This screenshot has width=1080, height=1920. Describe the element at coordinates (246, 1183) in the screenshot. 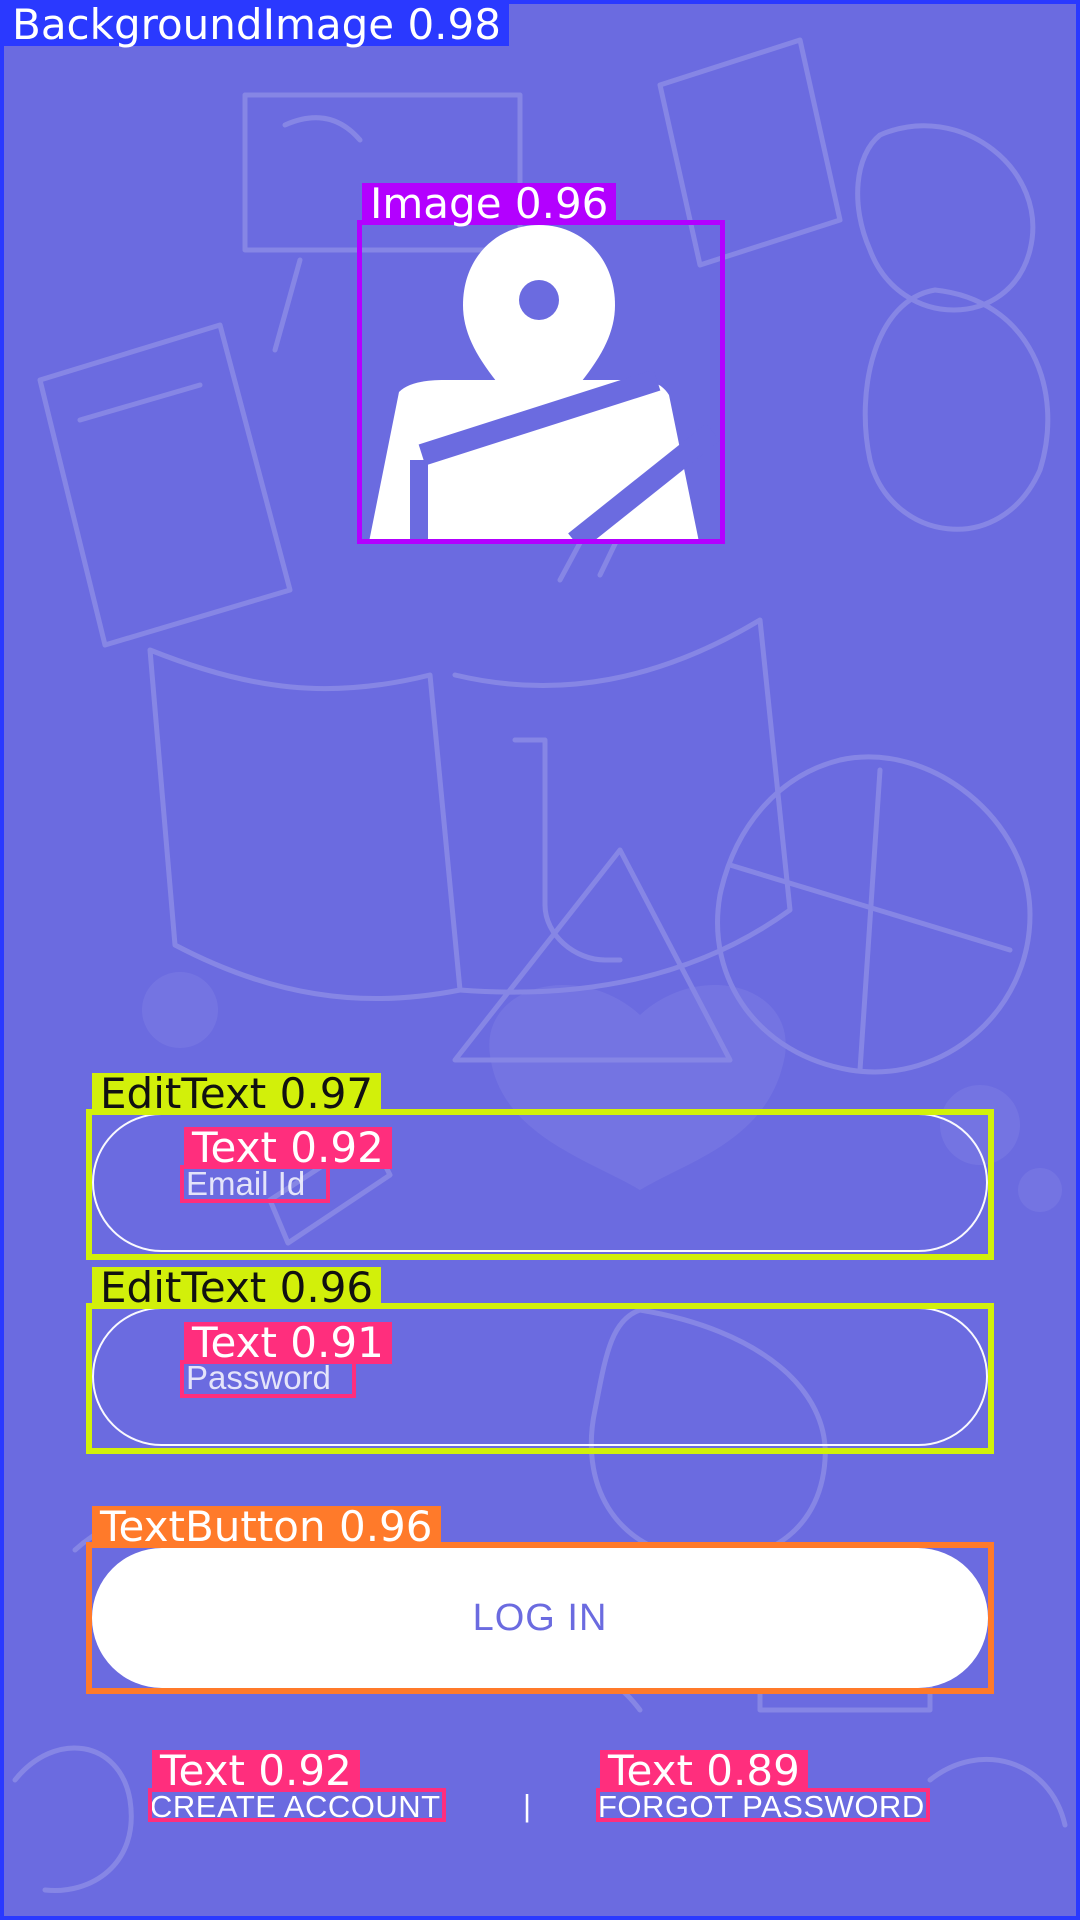

I see `email-placeholder: Email Id` at that location.